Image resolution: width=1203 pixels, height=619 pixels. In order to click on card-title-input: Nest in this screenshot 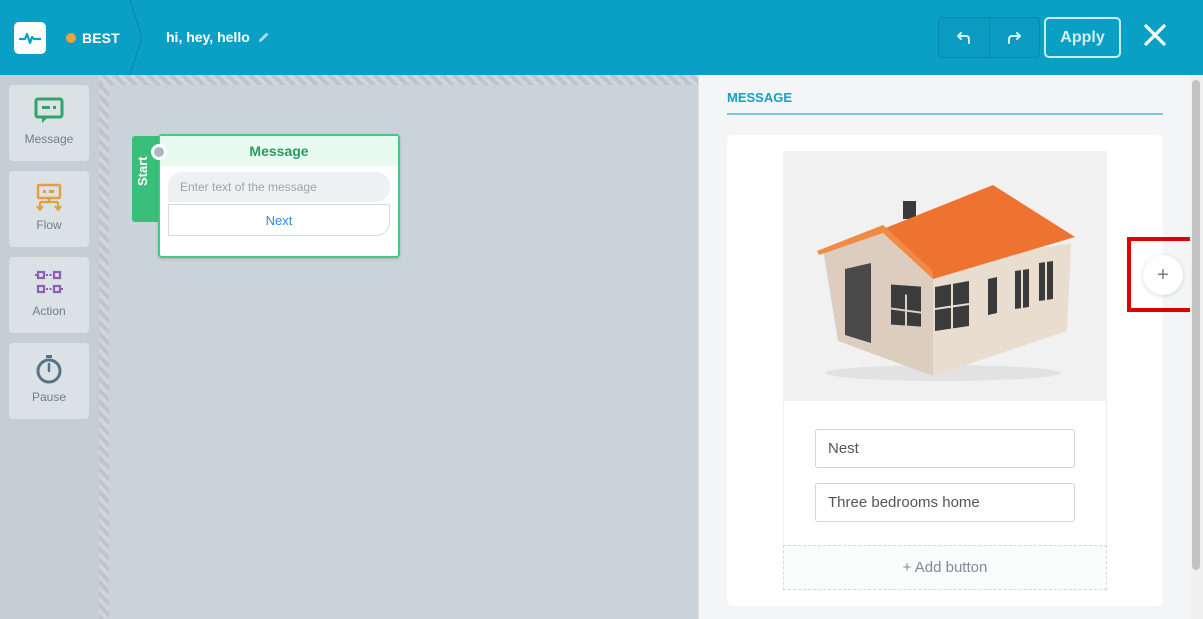, I will do `click(945, 448)`.